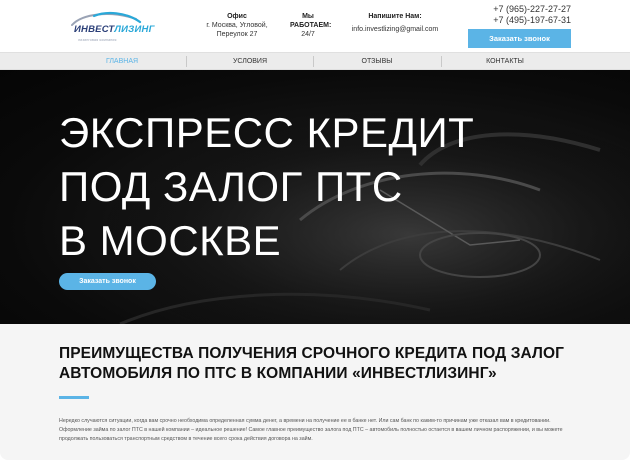 The width and height of the screenshot is (630, 460). I want to click on office-title: Офис, so click(237, 16).